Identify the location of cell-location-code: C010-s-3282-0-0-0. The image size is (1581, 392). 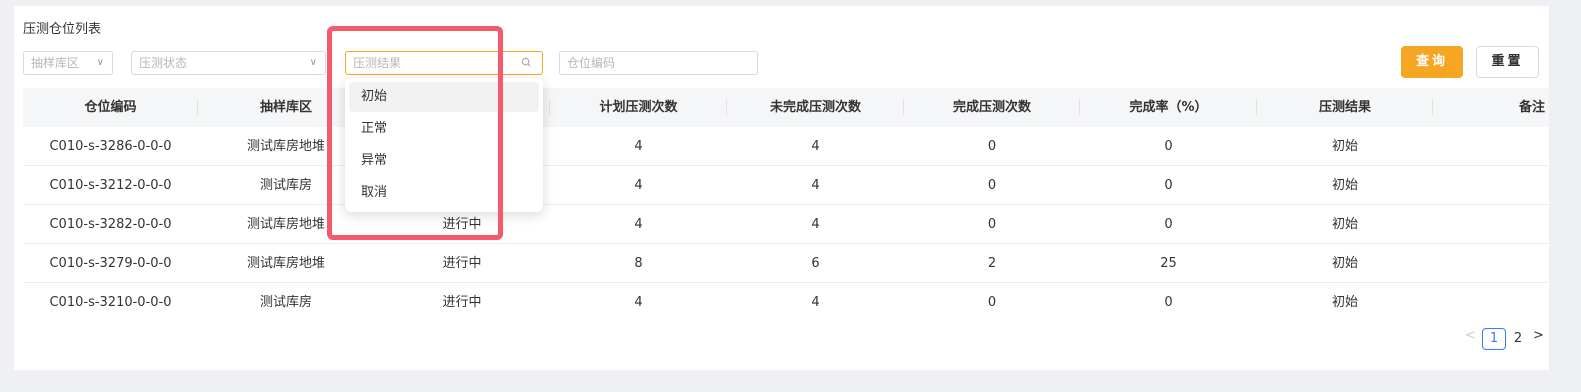
(110, 224).